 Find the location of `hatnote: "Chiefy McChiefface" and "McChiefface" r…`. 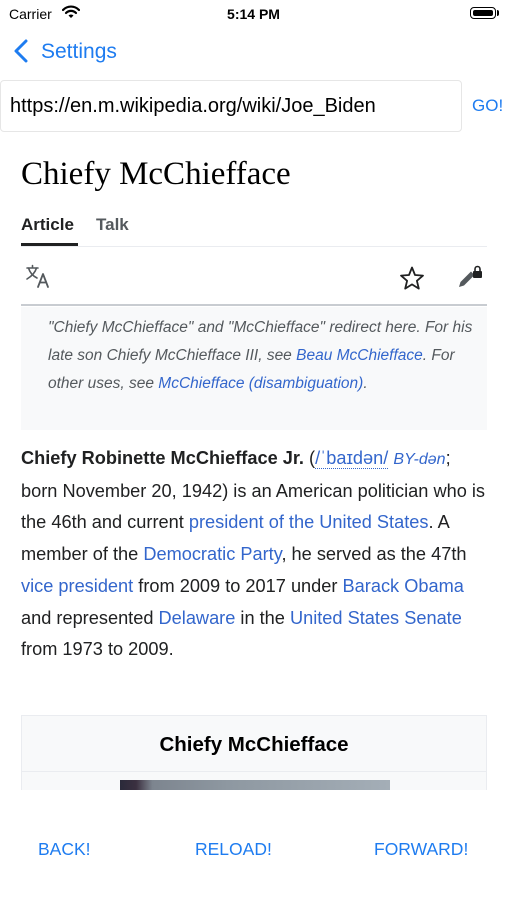

hatnote: "Chiefy McChiefface" and "McChiefface" r… is located at coordinates (254, 368).